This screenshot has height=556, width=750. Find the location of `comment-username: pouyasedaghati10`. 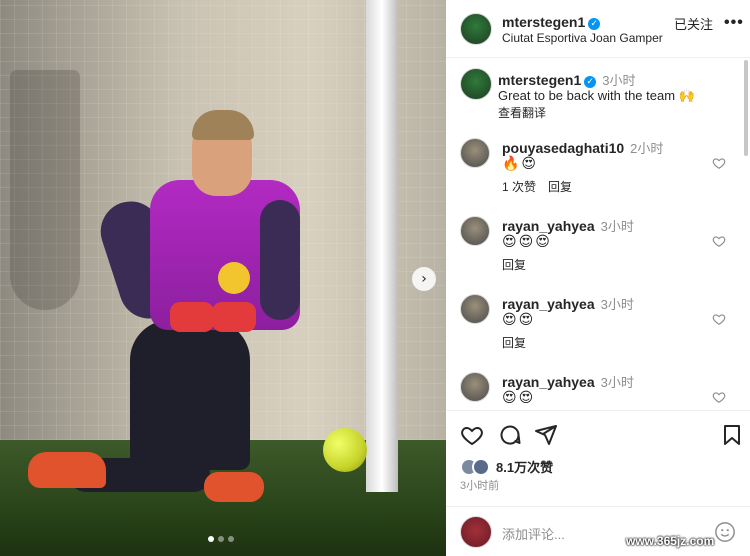

comment-username: pouyasedaghati10 is located at coordinates (563, 148).